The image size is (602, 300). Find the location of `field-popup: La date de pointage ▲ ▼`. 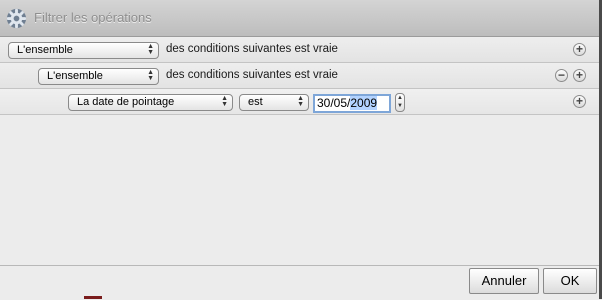

field-popup: La date de pointage ▲ ▼ is located at coordinates (150, 102).